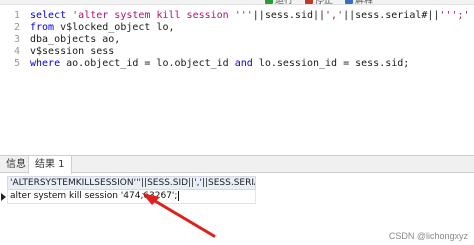  What do you see at coordinates (349, 2) in the screenshot?
I see `explain-icon` at bounding box center [349, 2].